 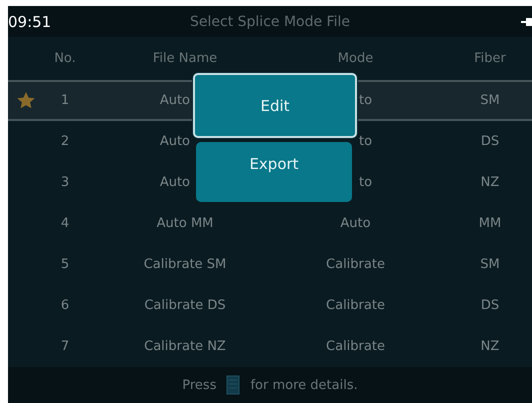 I want to click on column-header: Mode, so click(x=355, y=58).